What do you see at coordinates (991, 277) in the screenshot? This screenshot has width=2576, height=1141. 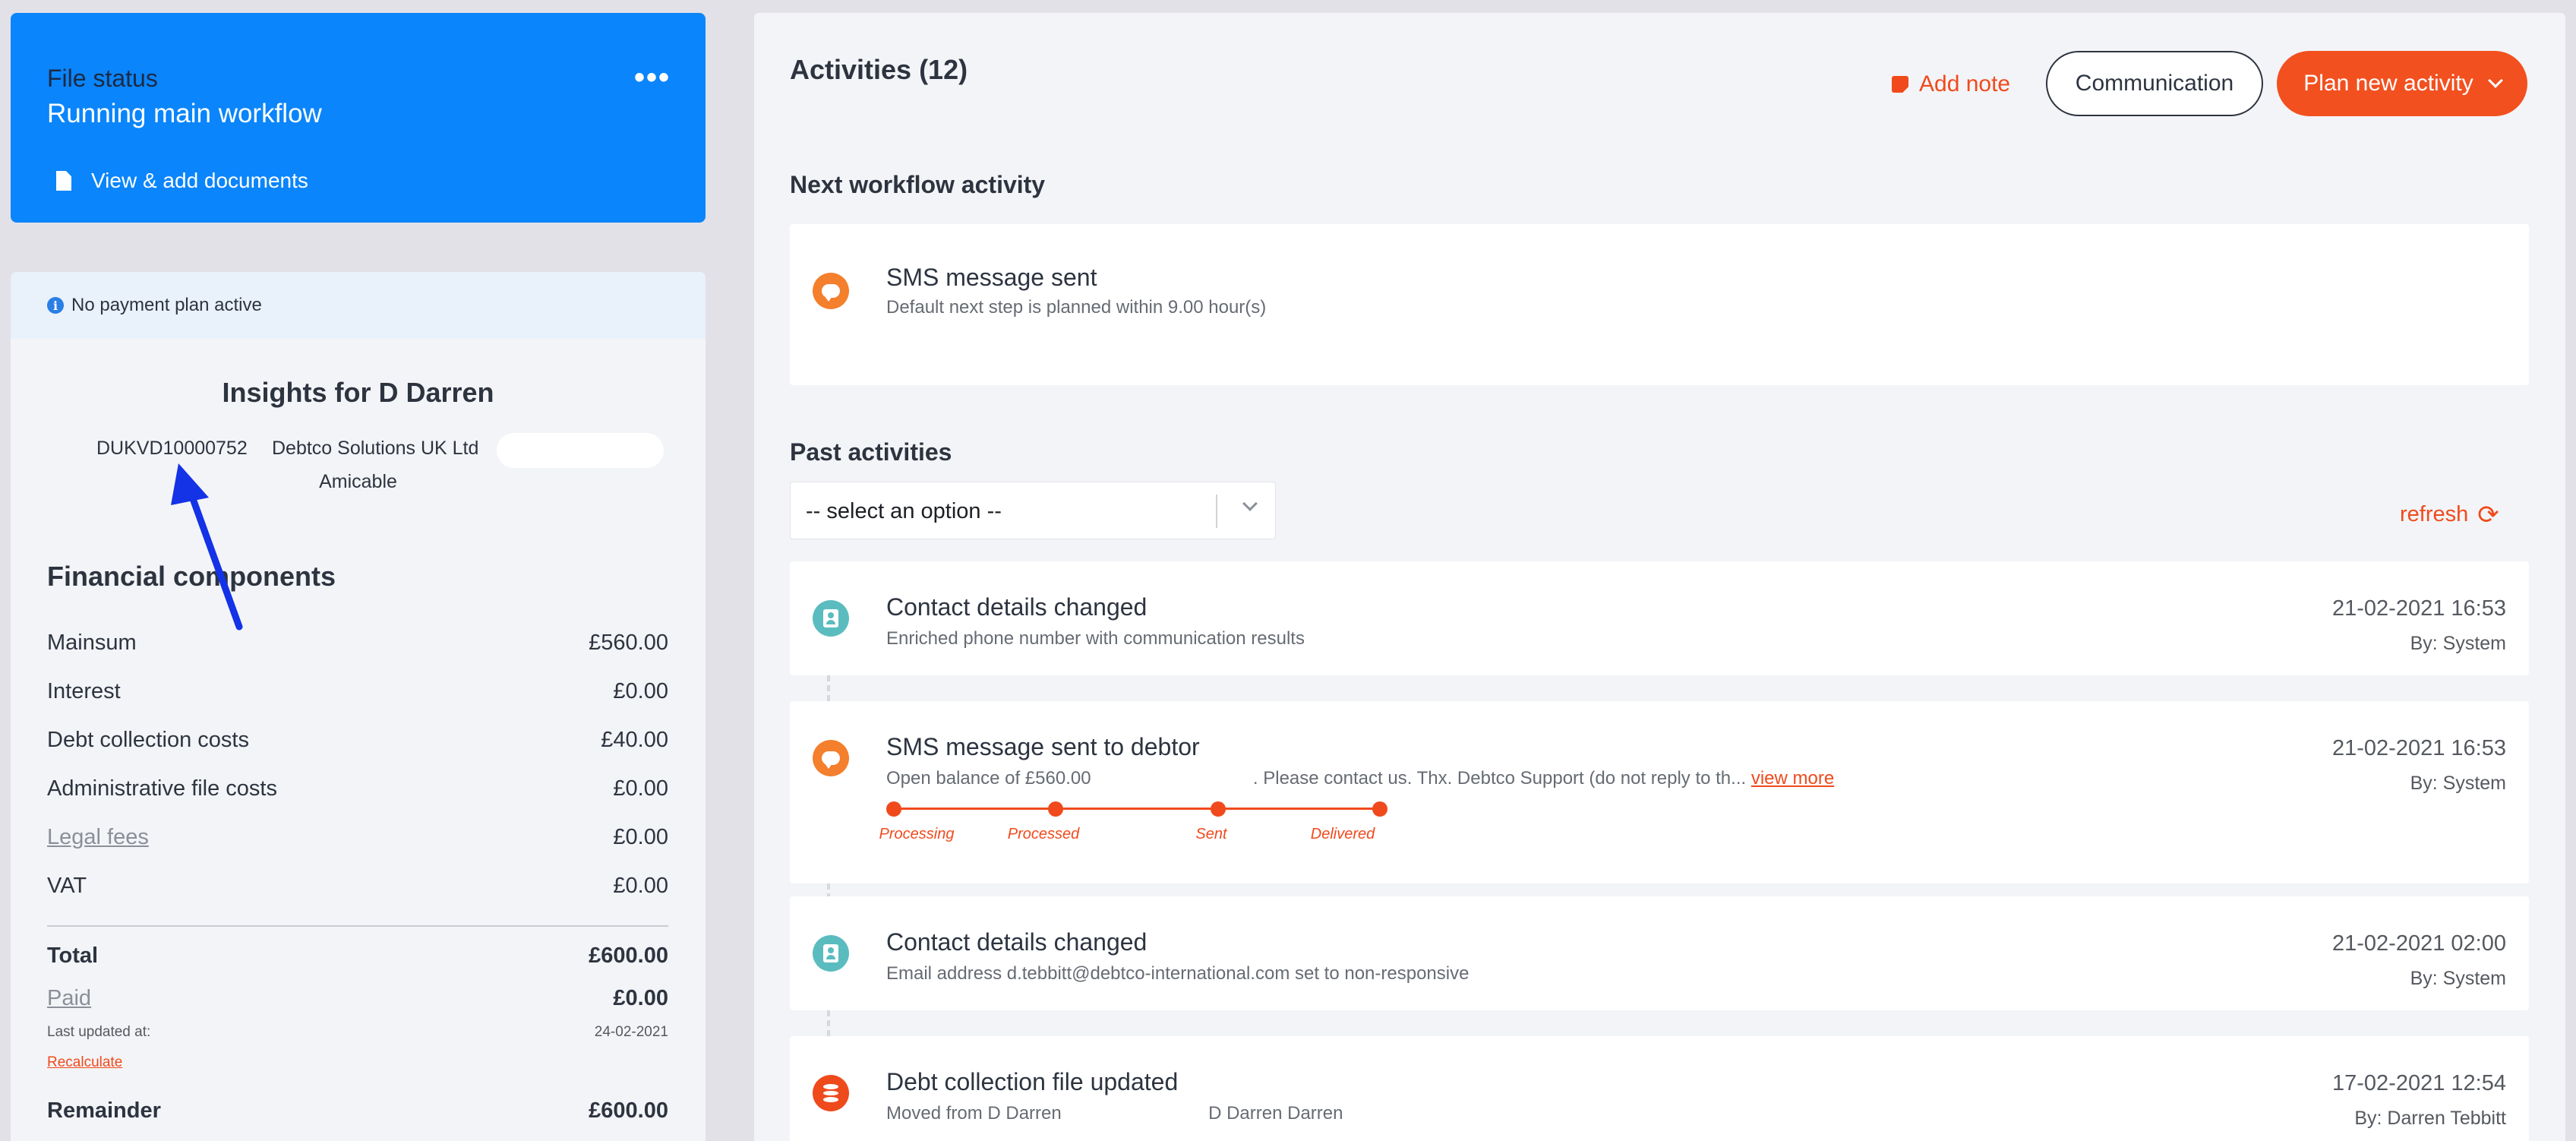 I see `activity-title: SMS message sent` at bounding box center [991, 277].